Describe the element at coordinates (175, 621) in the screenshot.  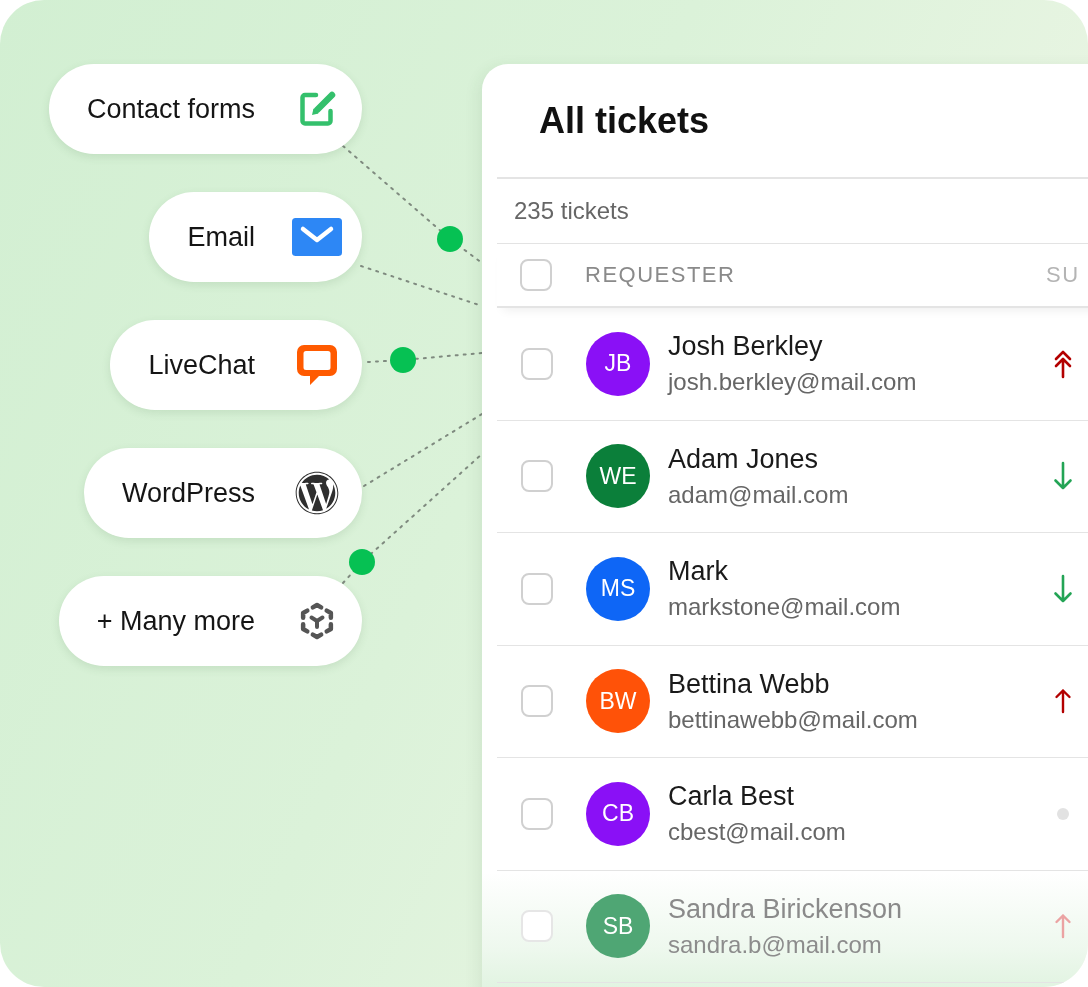
I see `source-label: + Many more` at that location.